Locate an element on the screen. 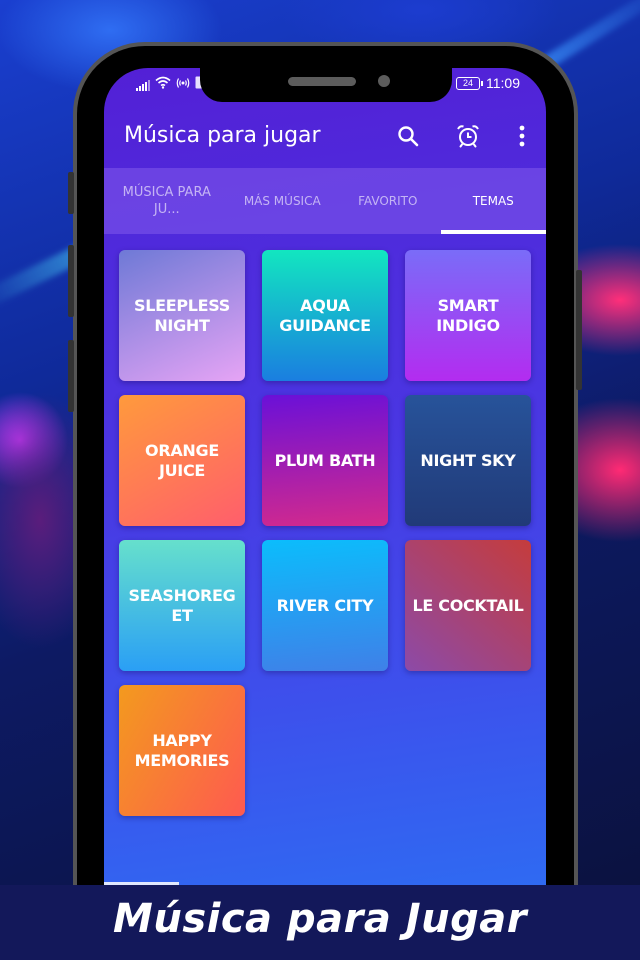  status-bar-left is located at coordinates (170, 85).